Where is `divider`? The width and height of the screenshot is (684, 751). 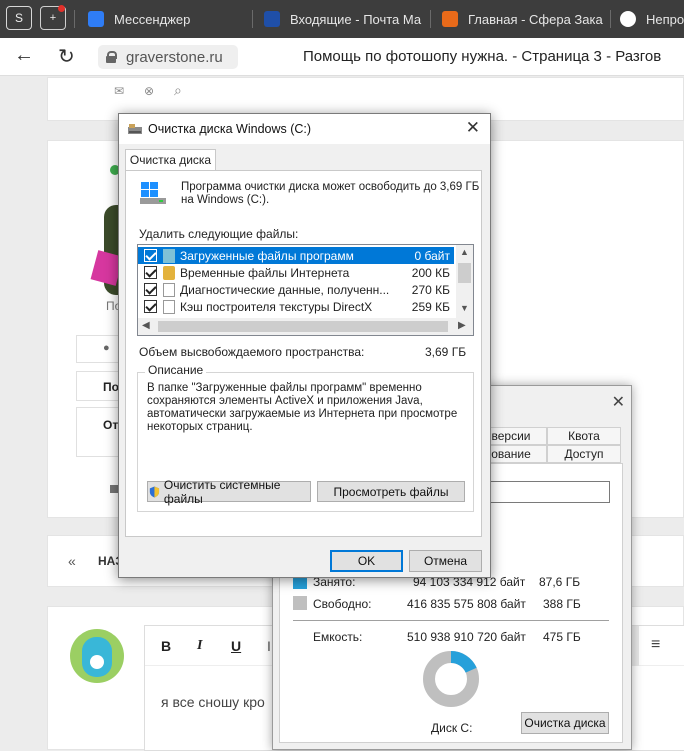
divider is located at coordinates (451, 620).